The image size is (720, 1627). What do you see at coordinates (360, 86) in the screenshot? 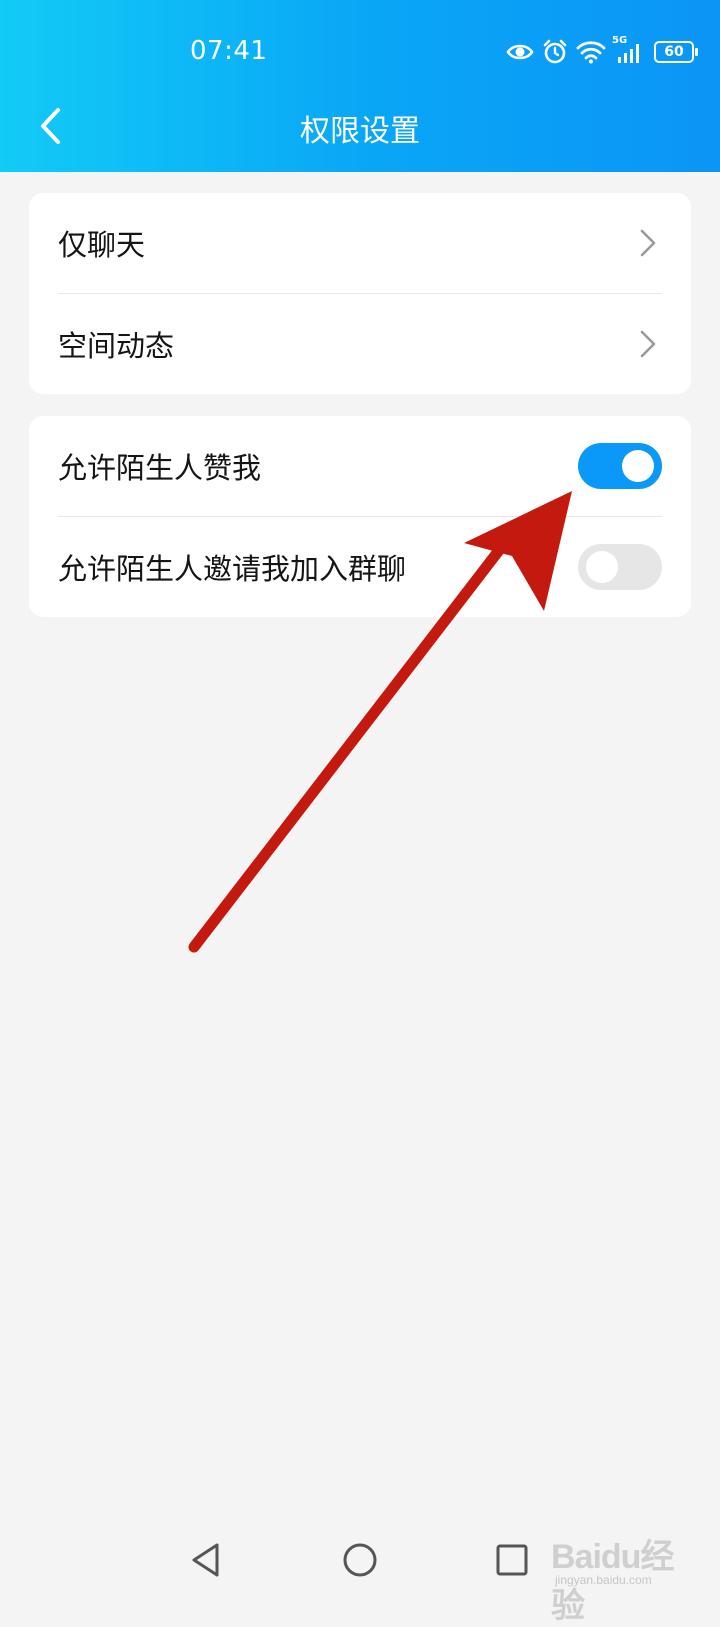
I see `header-bar: 07:41 5G 60 权限设置` at bounding box center [360, 86].